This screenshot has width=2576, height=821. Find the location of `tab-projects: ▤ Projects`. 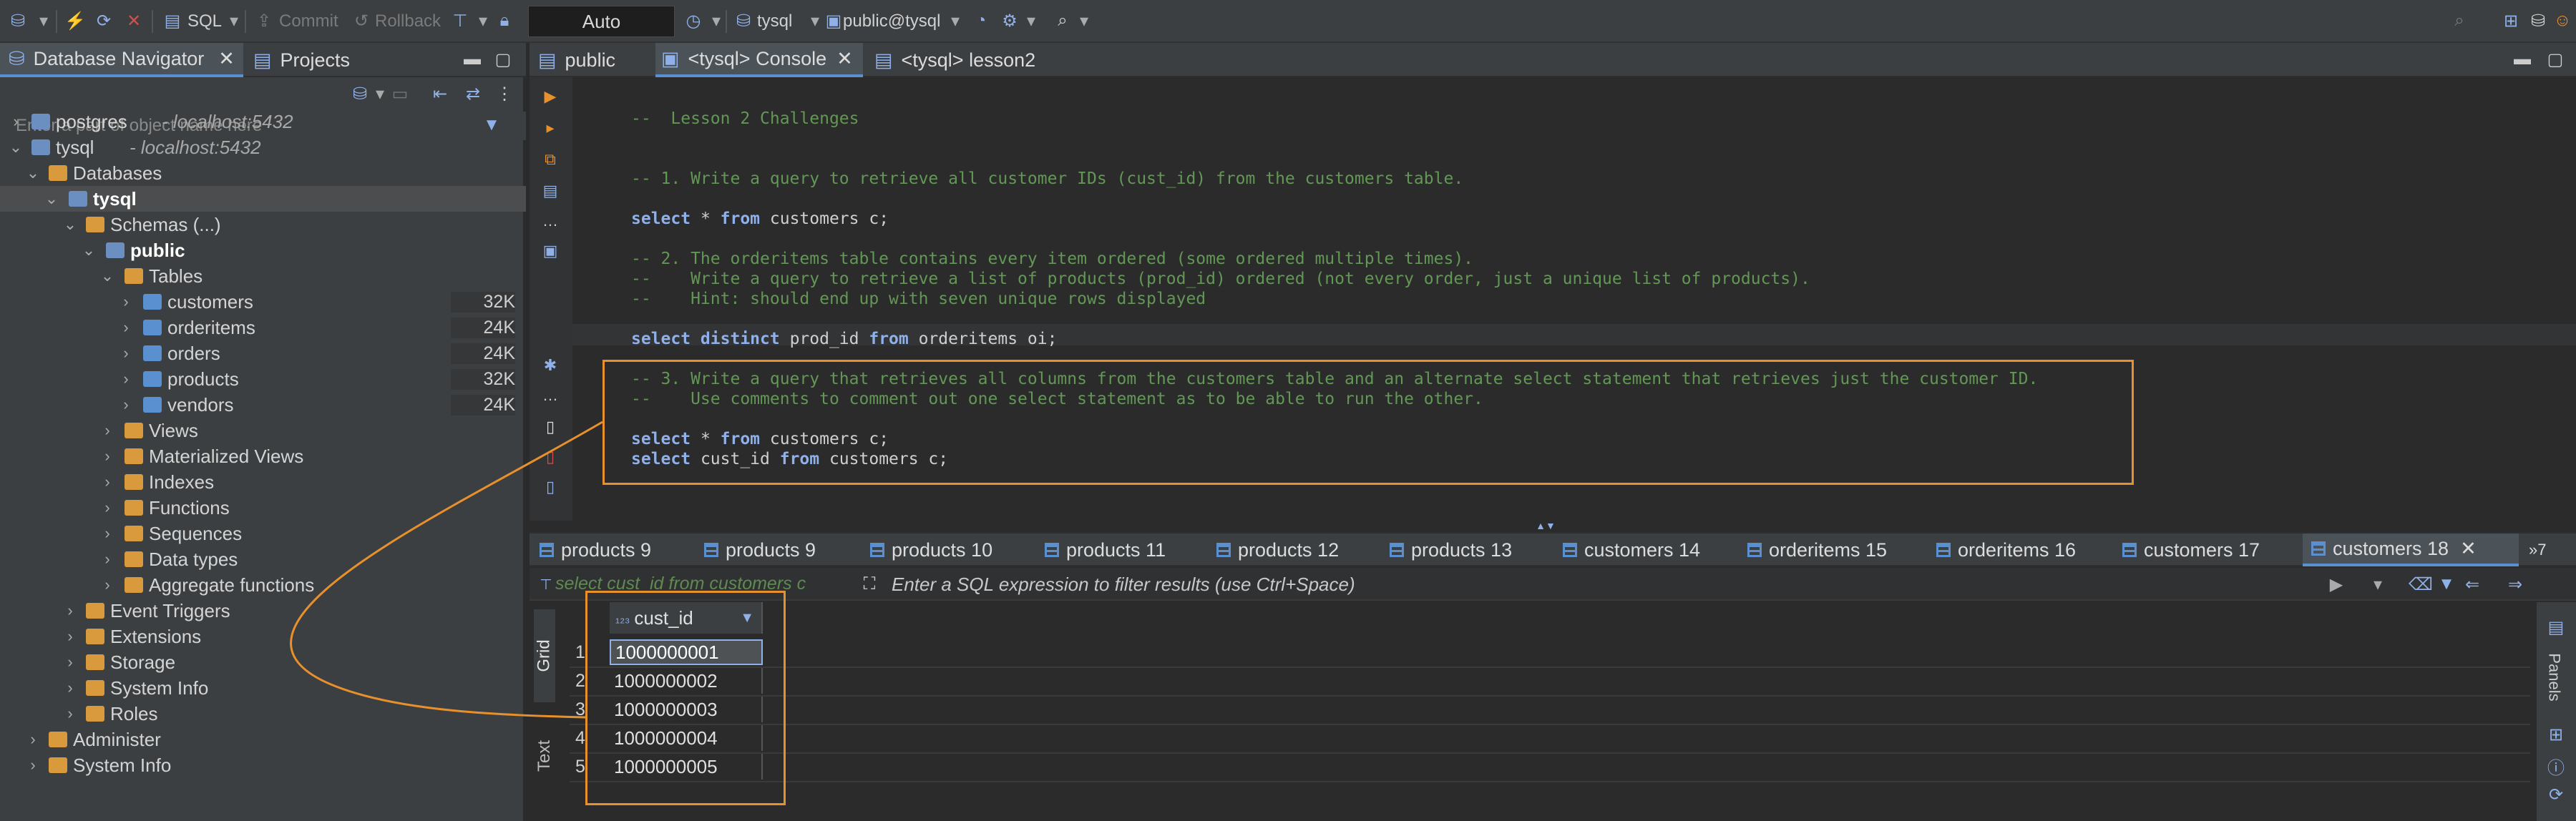

tab-projects: ▤ Projects is located at coordinates (305, 60).